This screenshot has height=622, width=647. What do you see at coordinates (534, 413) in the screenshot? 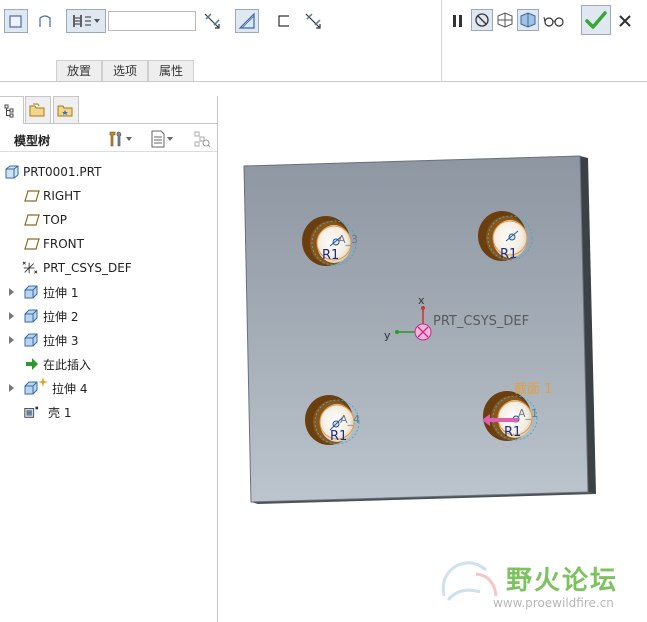
I see `axis-tag-number: 1` at bounding box center [534, 413].